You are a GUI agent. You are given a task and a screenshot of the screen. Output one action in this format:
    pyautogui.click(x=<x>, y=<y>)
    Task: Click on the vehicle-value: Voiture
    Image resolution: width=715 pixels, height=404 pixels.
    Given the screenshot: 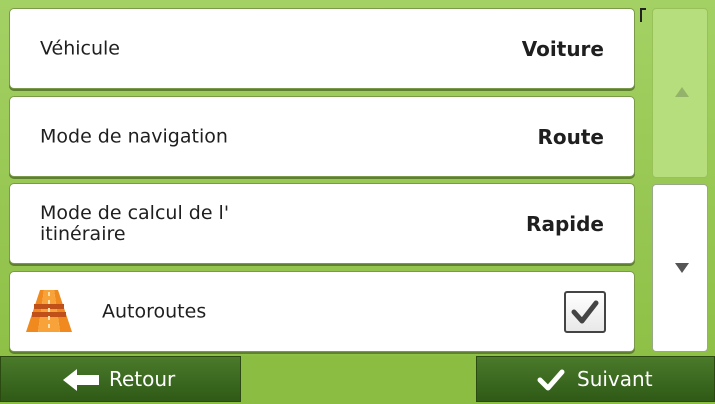 What is the action you would take?
    pyautogui.click(x=562, y=48)
    